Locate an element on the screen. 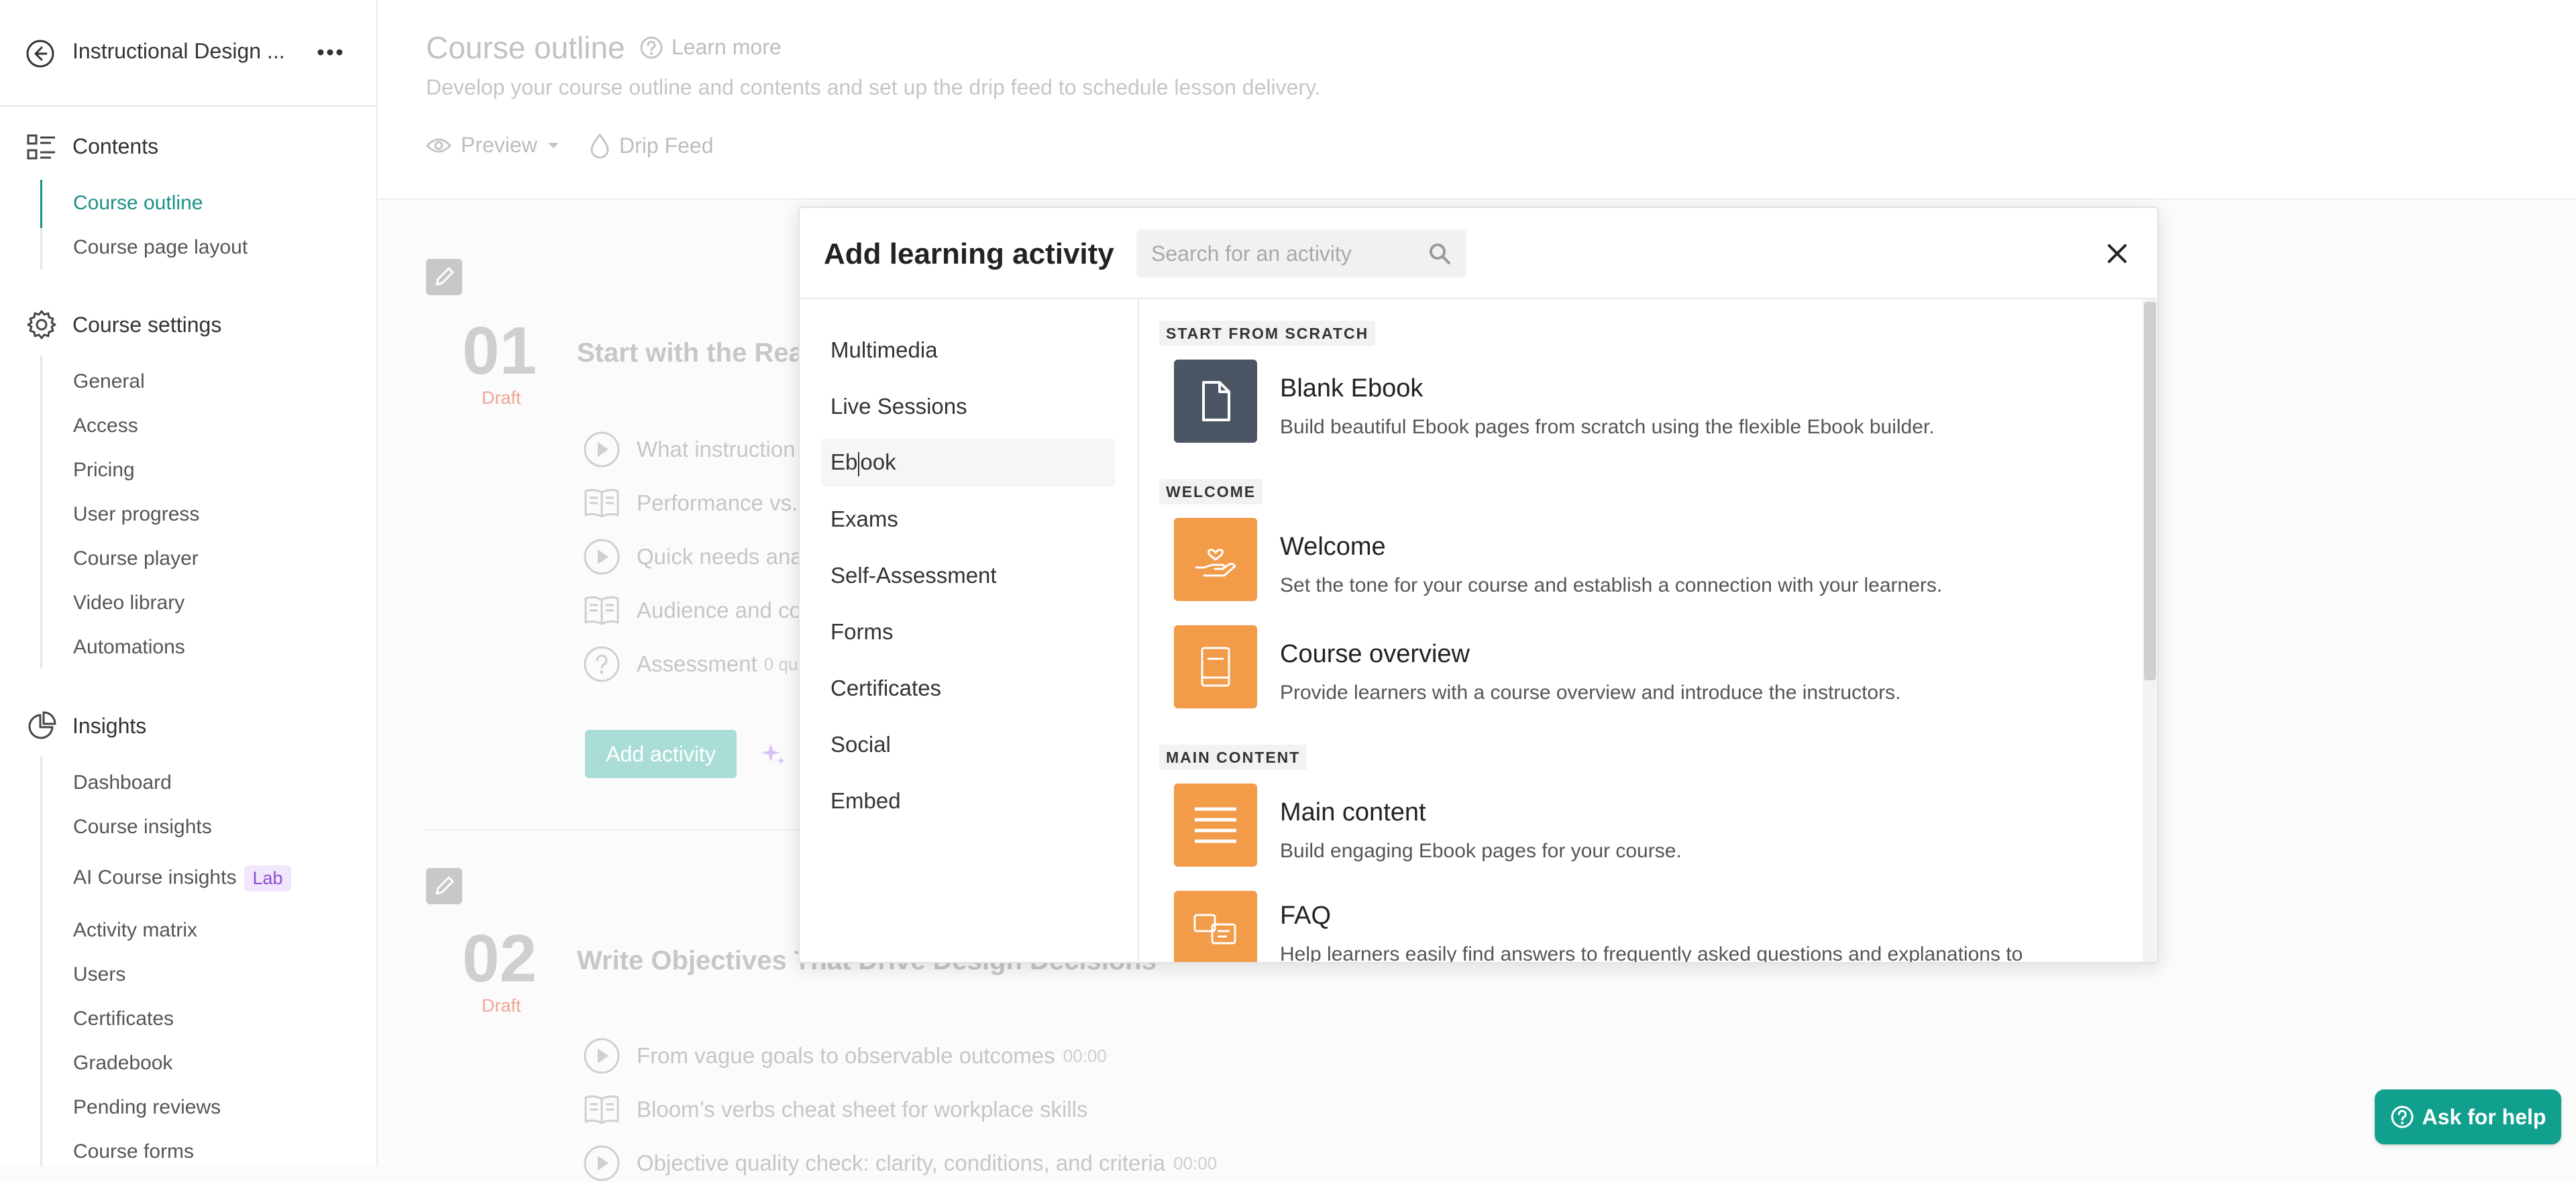 The width and height of the screenshot is (2576, 1182). lesson-title: Start with the Rea is located at coordinates (690, 353).